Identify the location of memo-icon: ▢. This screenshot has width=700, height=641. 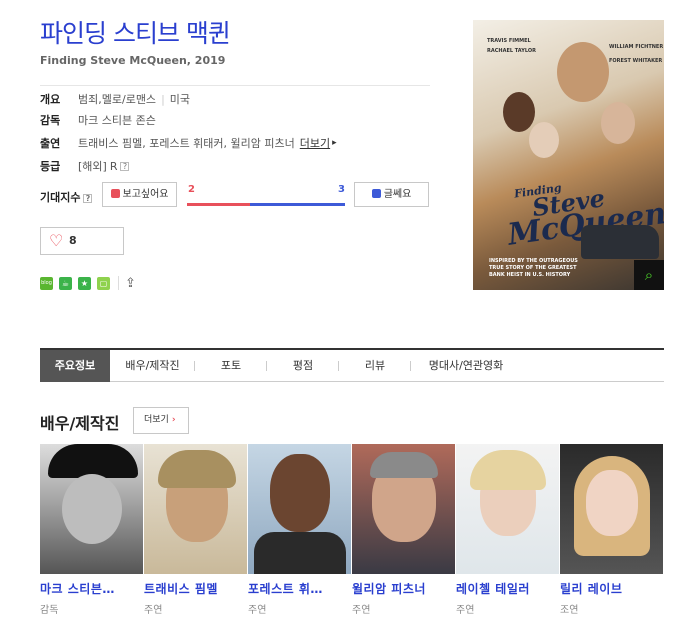
(103, 283).